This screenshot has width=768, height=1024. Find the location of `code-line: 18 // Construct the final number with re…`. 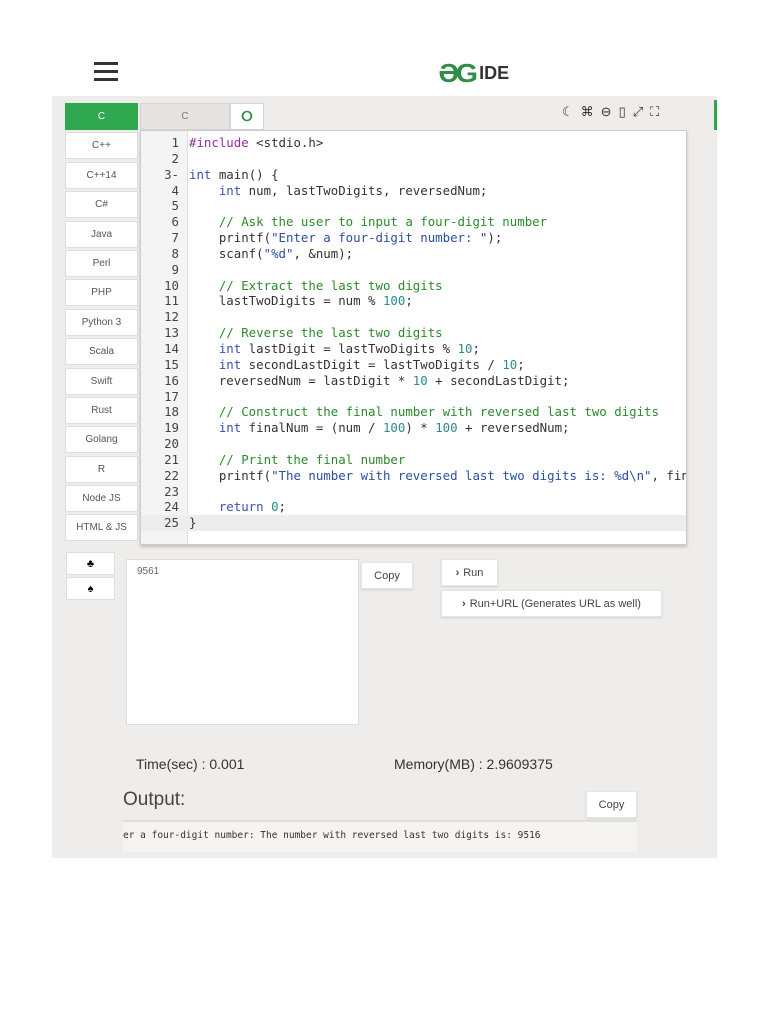

code-line: 18 // Construct the final number with re… is located at coordinates (413, 412).